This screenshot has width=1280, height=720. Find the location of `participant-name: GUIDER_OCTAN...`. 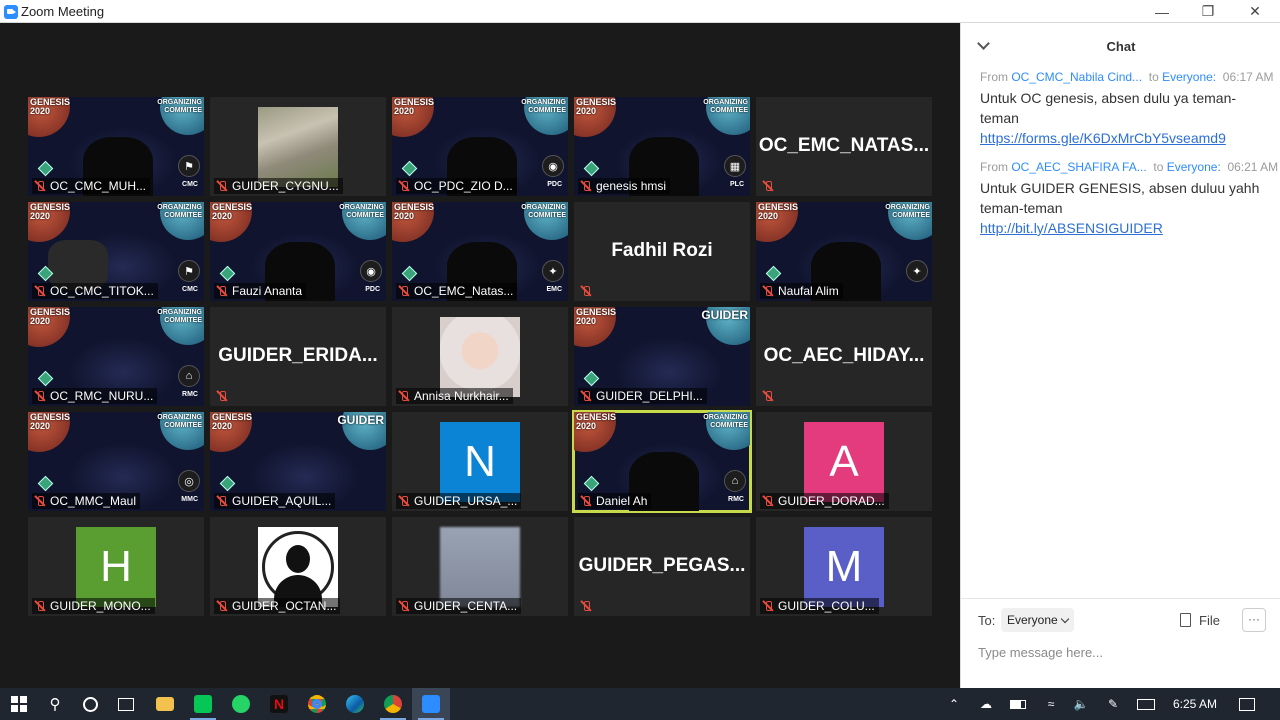

participant-name: GUIDER_OCTAN... is located at coordinates (284, 606).